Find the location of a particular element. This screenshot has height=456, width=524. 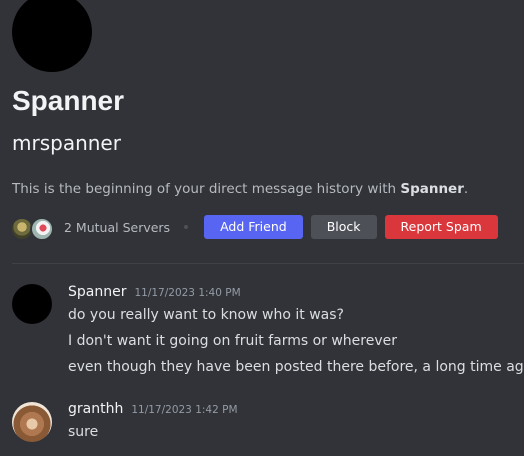

profile-avatar is located at coordinates (52, 36).